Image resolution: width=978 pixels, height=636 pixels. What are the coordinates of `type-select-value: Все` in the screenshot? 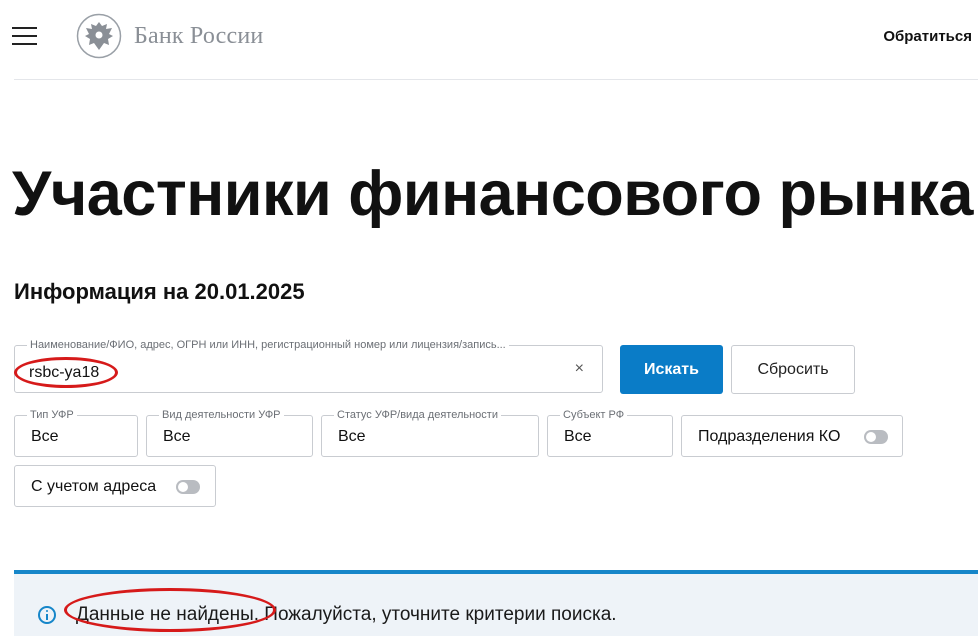 It's located at (45, 436).